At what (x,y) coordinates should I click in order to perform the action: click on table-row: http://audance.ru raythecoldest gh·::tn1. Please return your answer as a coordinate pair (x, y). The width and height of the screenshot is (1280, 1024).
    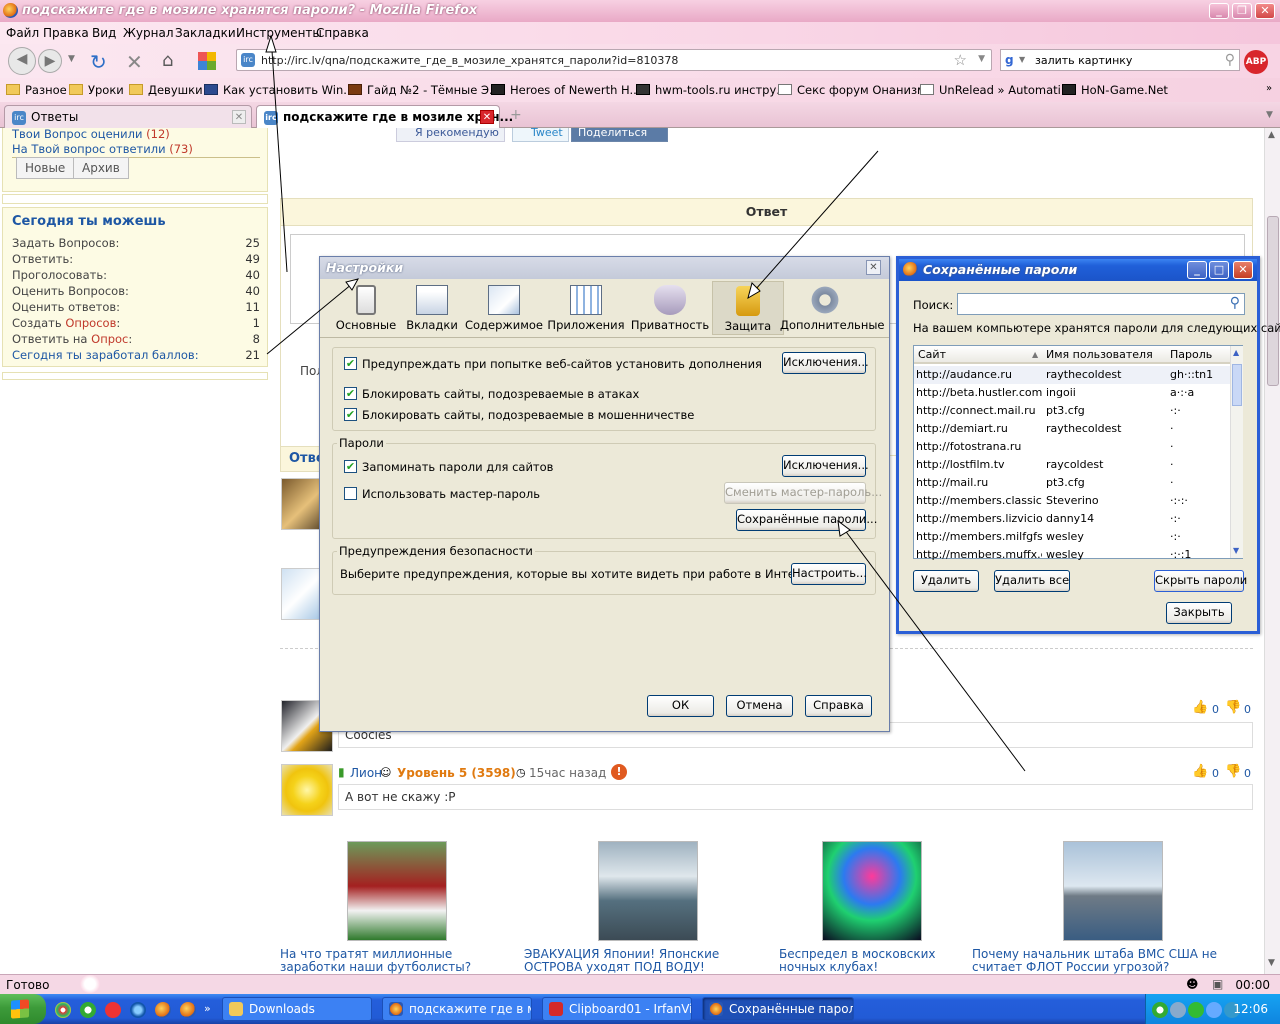
    Looking at the image, I should click on (1072, 375).